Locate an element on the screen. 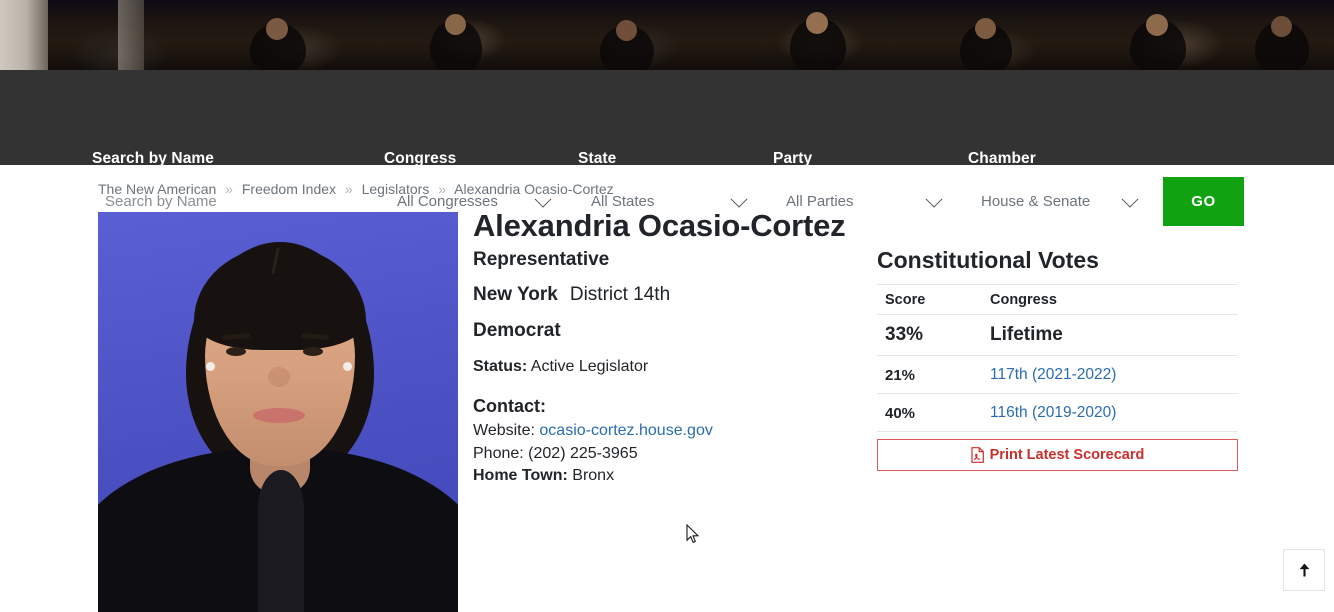 The height and width of the screenshot is (612, 1334). legislator-state: New York is located at coordinates (515, 294).